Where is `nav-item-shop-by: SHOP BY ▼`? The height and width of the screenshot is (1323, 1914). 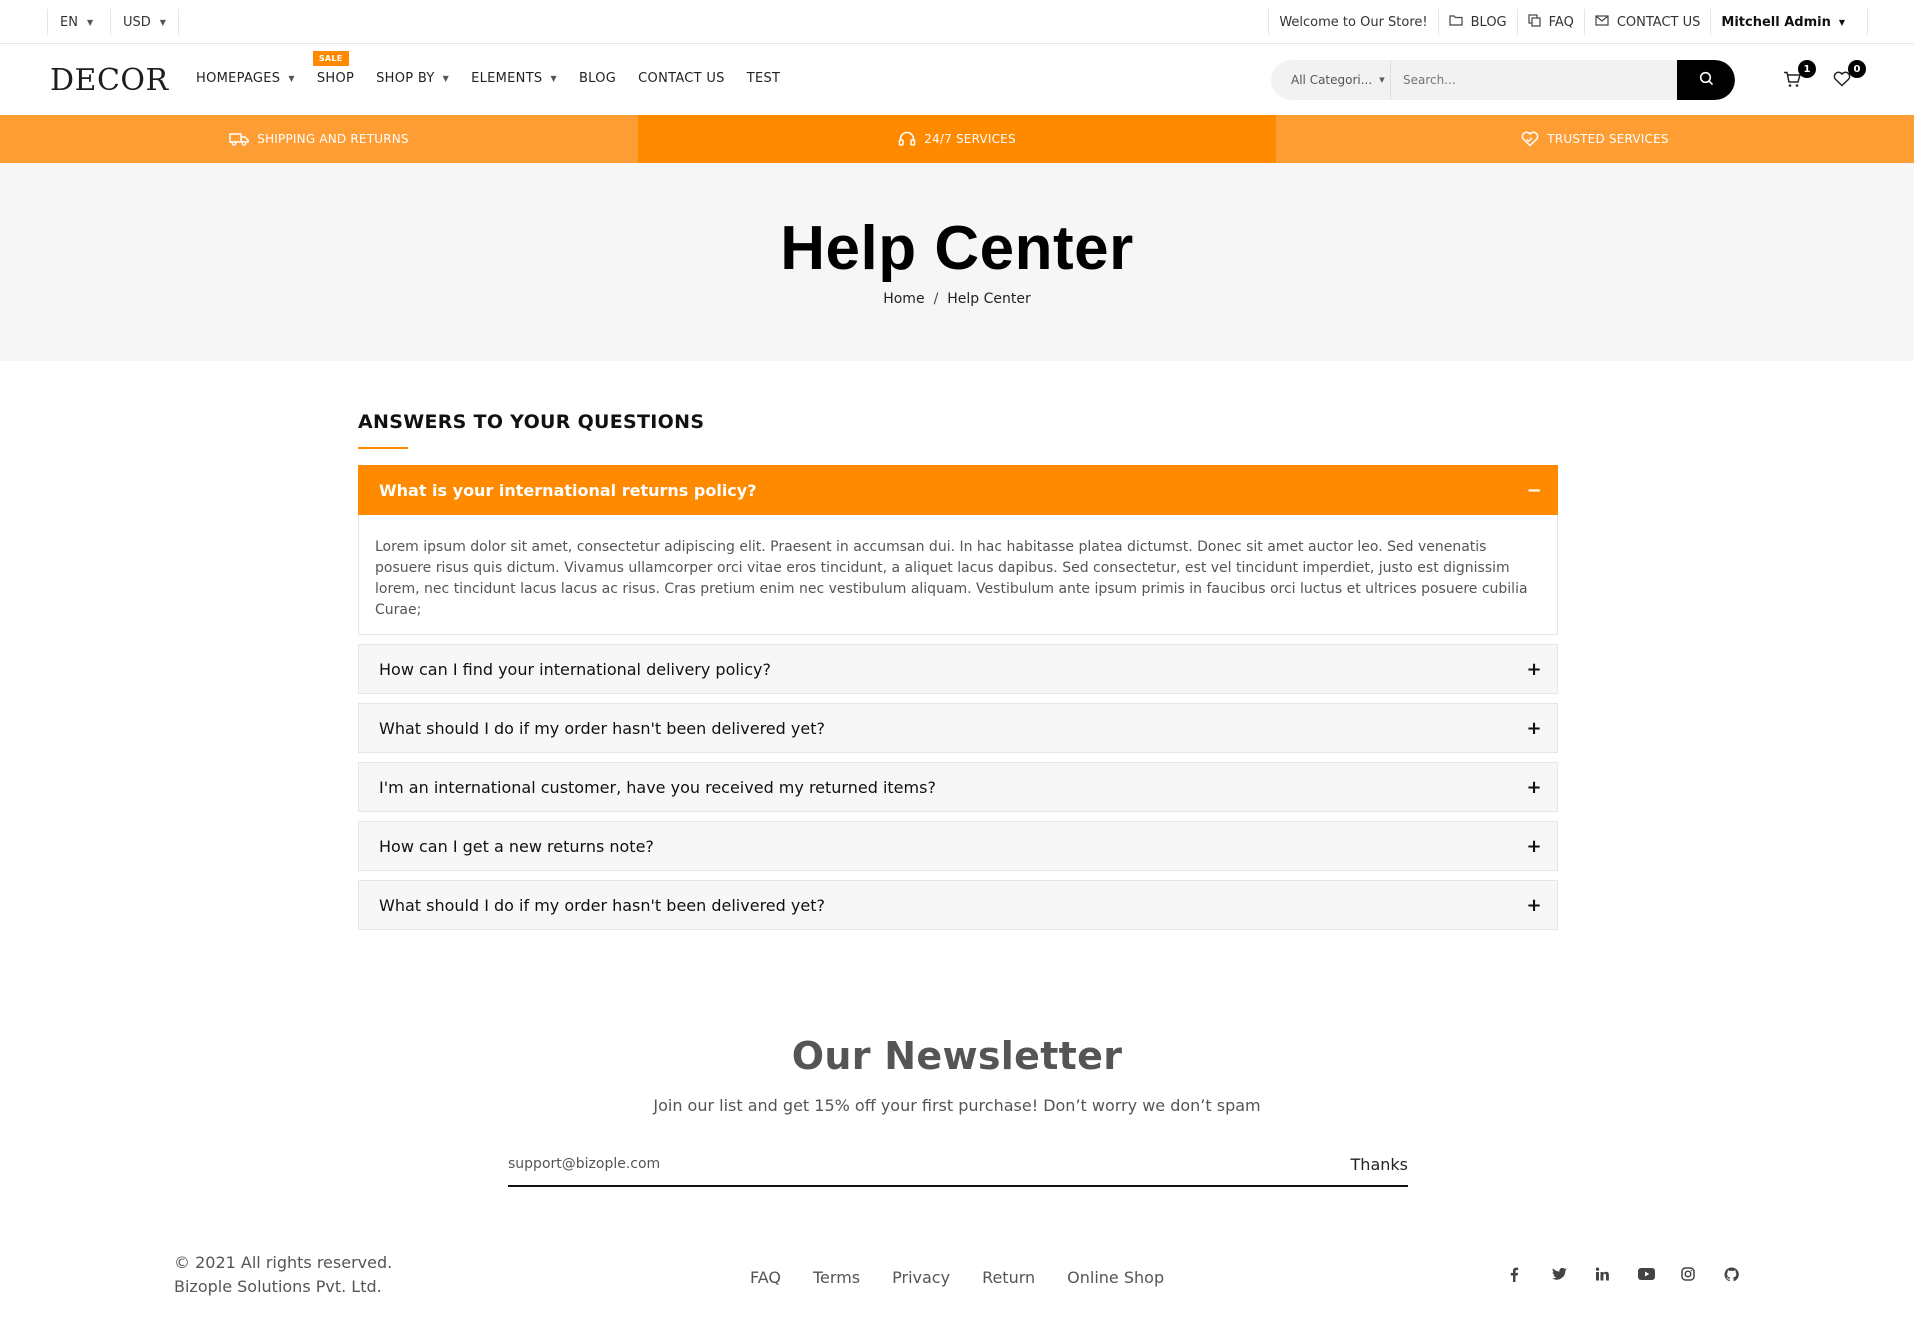 nav-item-shop-by: SHOP BY ▼ is located at coordinates (412, 78).